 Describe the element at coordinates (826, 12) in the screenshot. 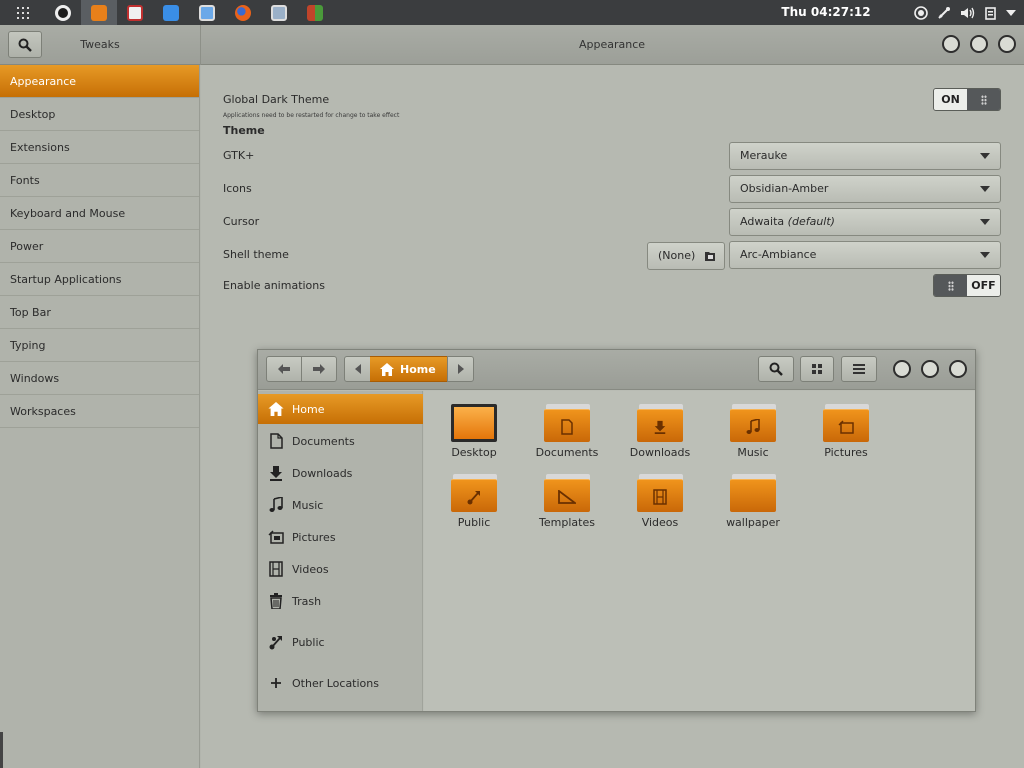

I see `clock: Thu 04:27:12` at that location.